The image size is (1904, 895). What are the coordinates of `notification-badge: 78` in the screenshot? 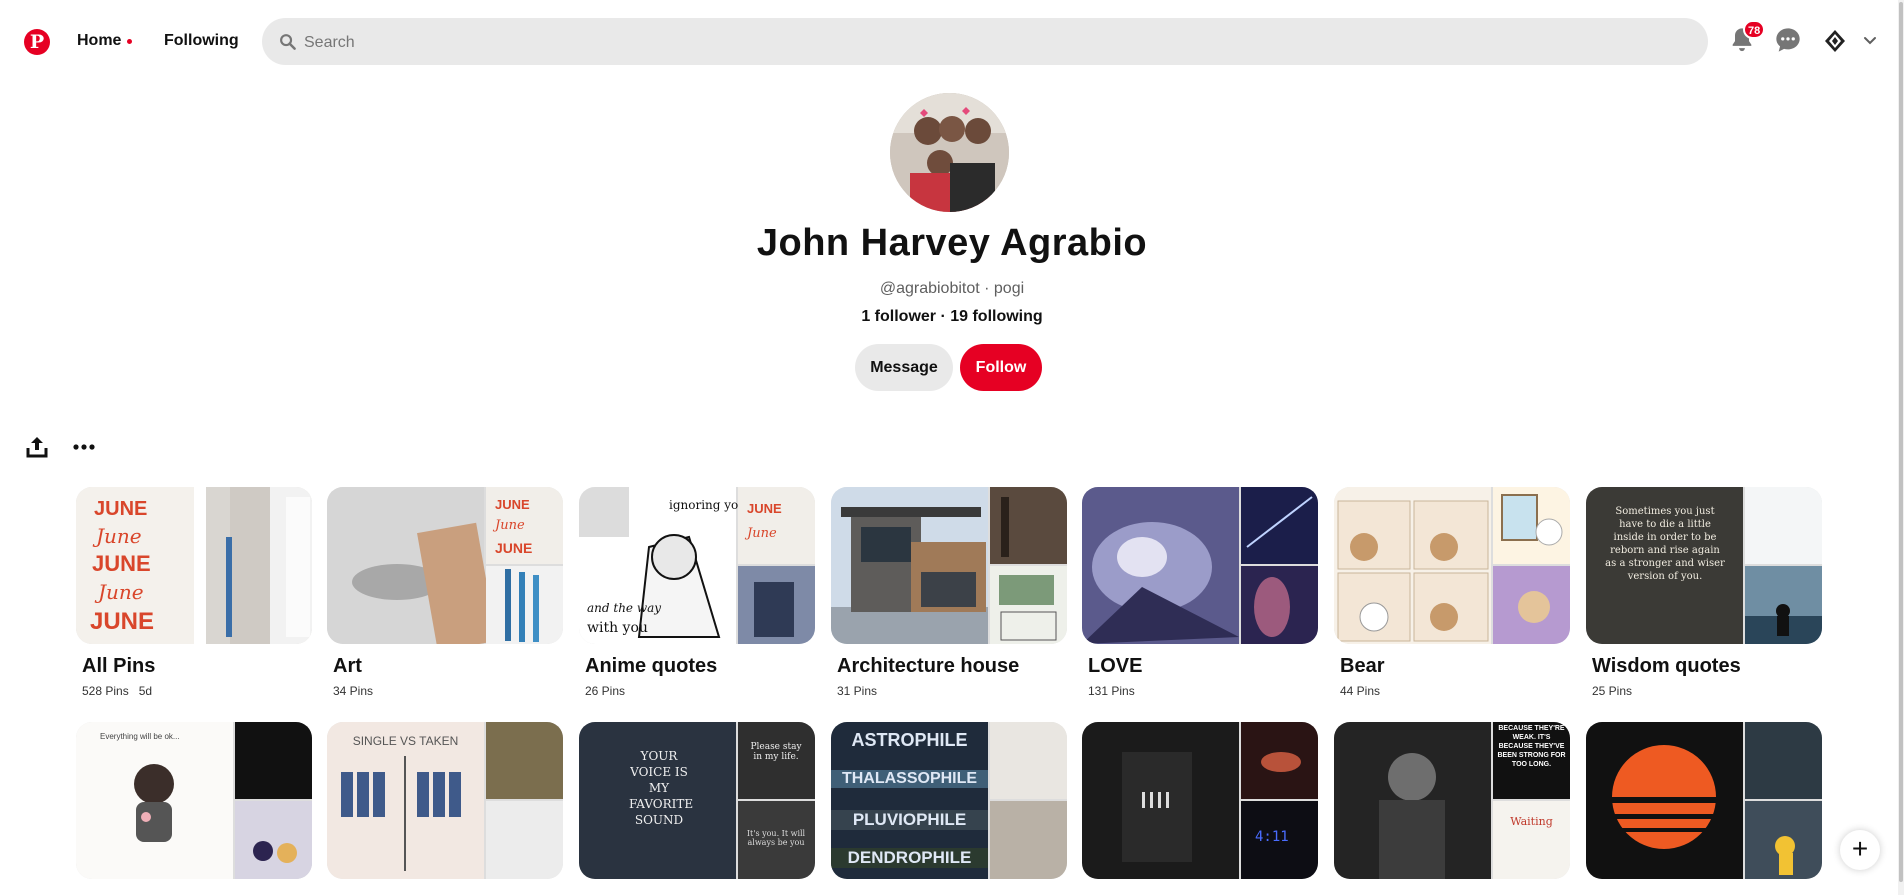 It's located at (1754, 29).